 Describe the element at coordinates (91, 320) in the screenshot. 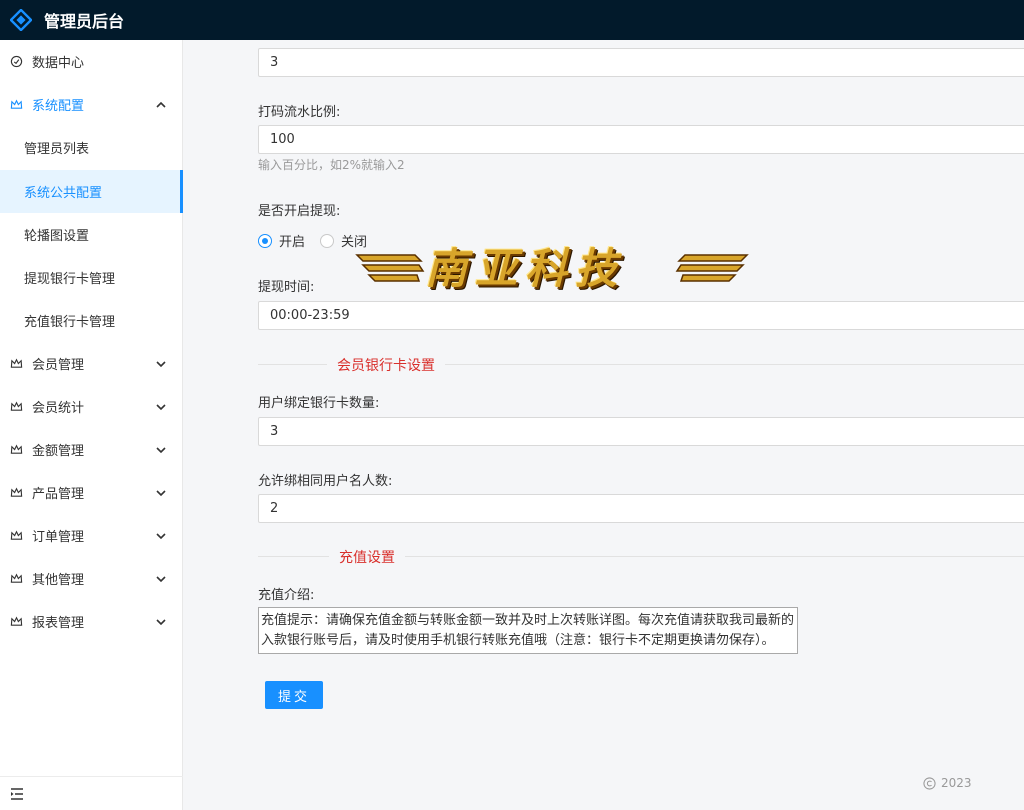

I see `sidebar-item-recharge-card: 充值银行卡管理` at that location.